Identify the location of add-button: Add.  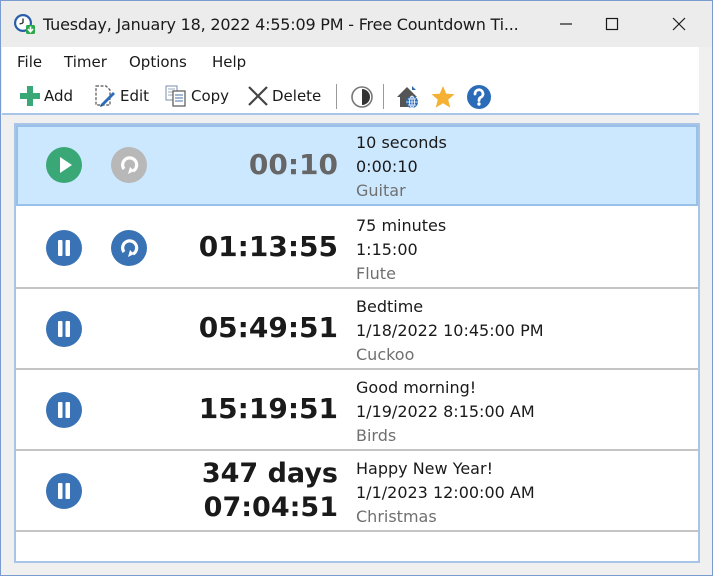
(46, 96).